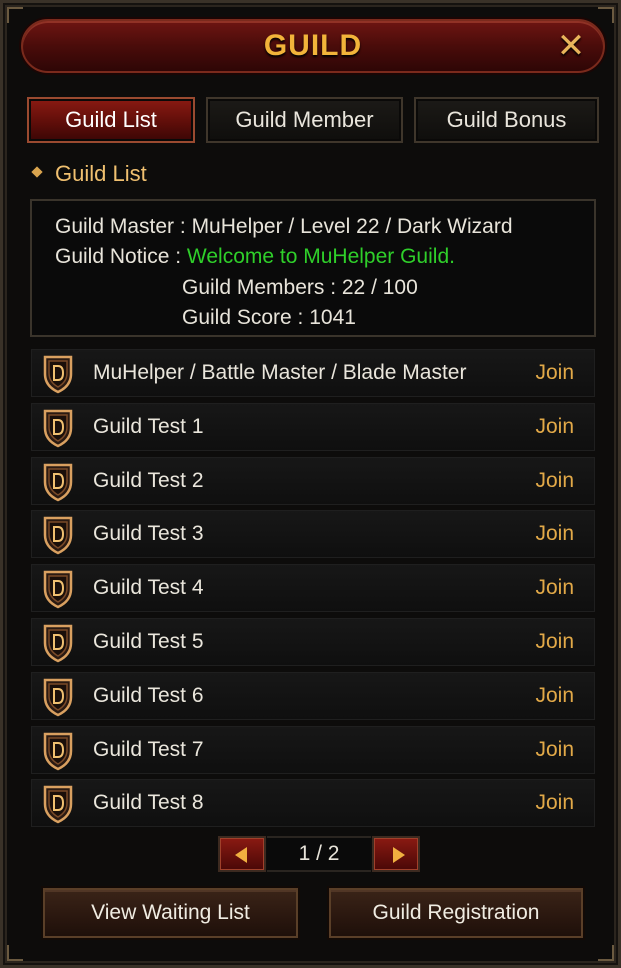  What do you see at coordinates (352, 226) in the screenshot?
I see `guild-master-value: MuHelper / Level 22 / Dark Wizard` at bounding box center [352, 226].